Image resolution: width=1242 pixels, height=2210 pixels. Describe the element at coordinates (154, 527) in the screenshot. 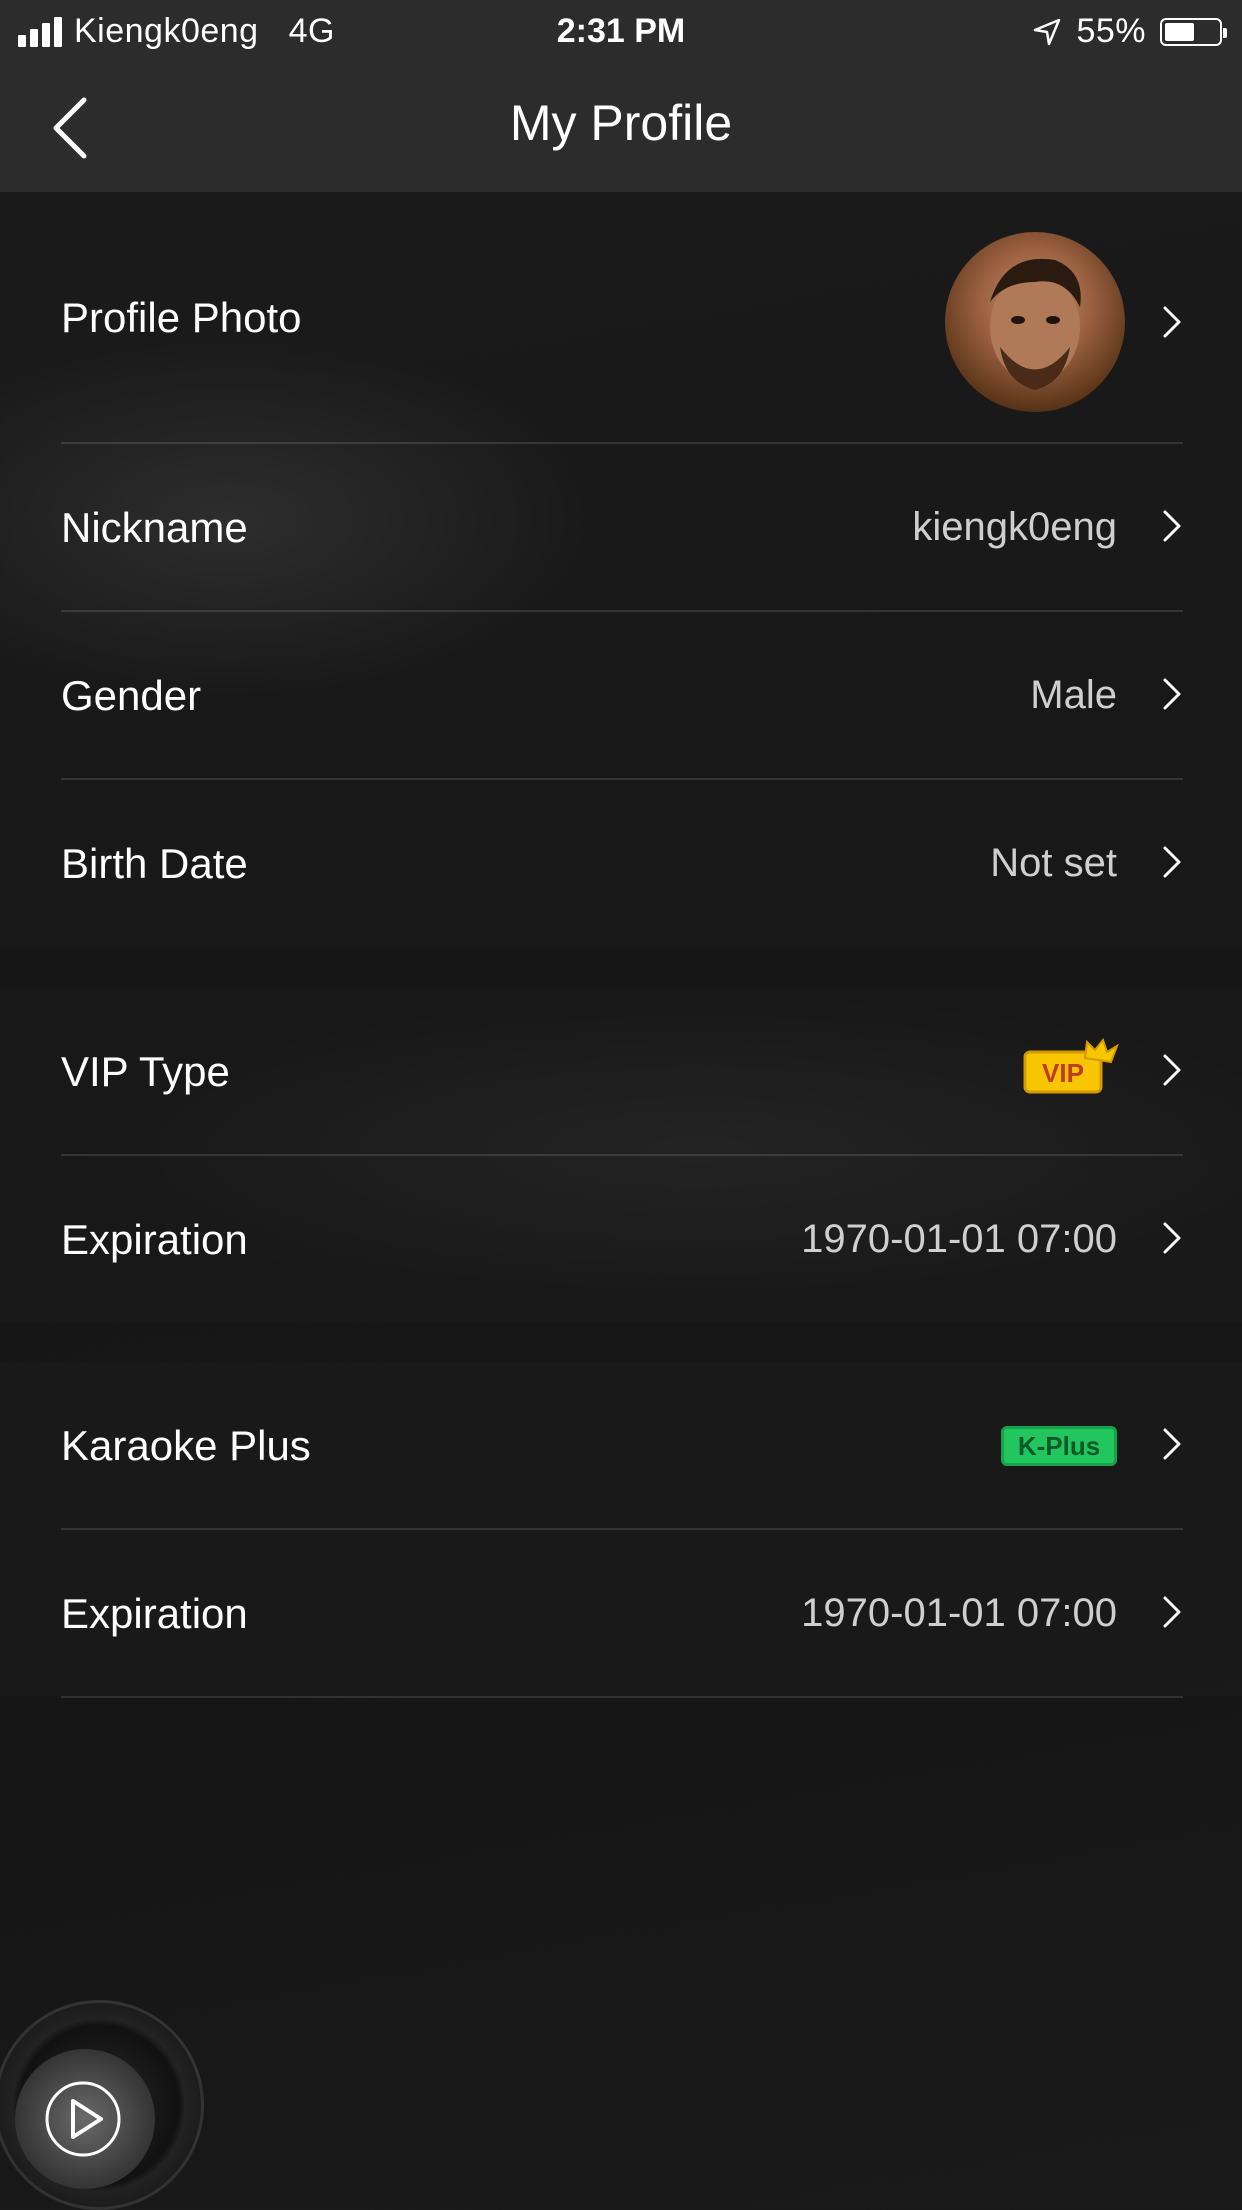

I see `nickname-label: Nickname` at that location.